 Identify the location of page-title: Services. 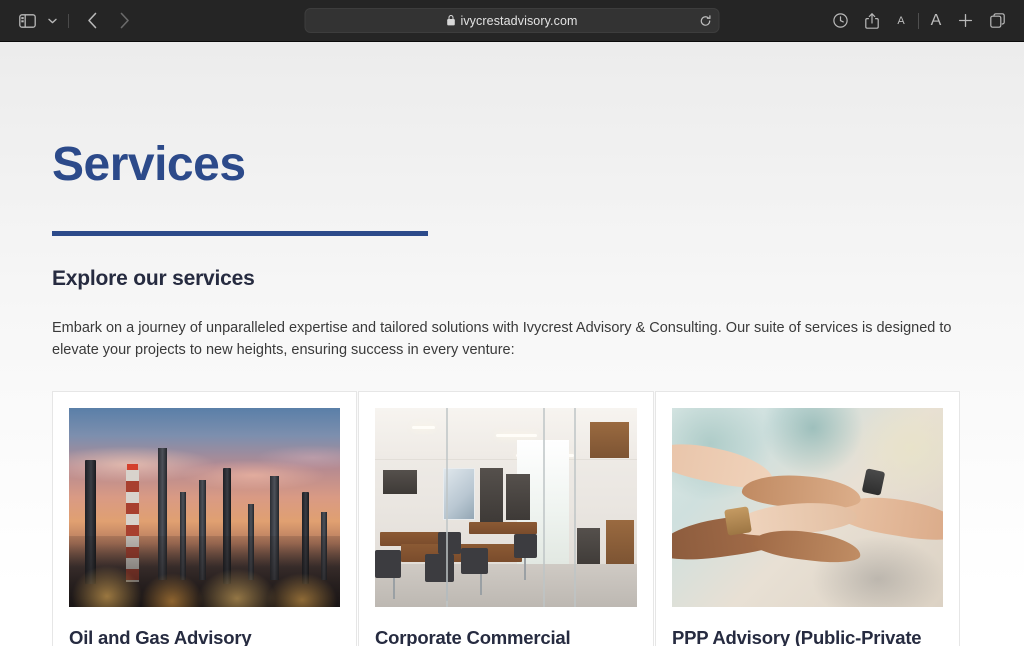
(149, 164).